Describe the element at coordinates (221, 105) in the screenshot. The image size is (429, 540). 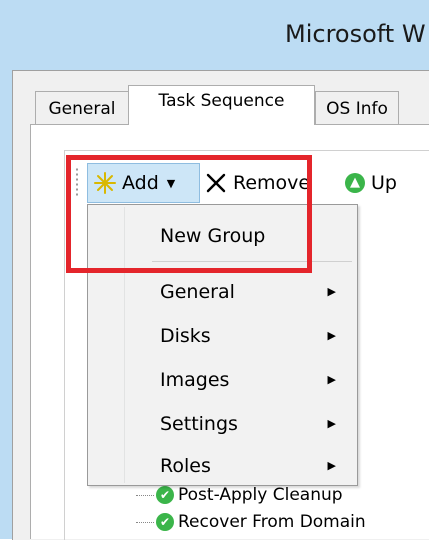
I see `tab-task-sequence: Task Sequence` at that location.